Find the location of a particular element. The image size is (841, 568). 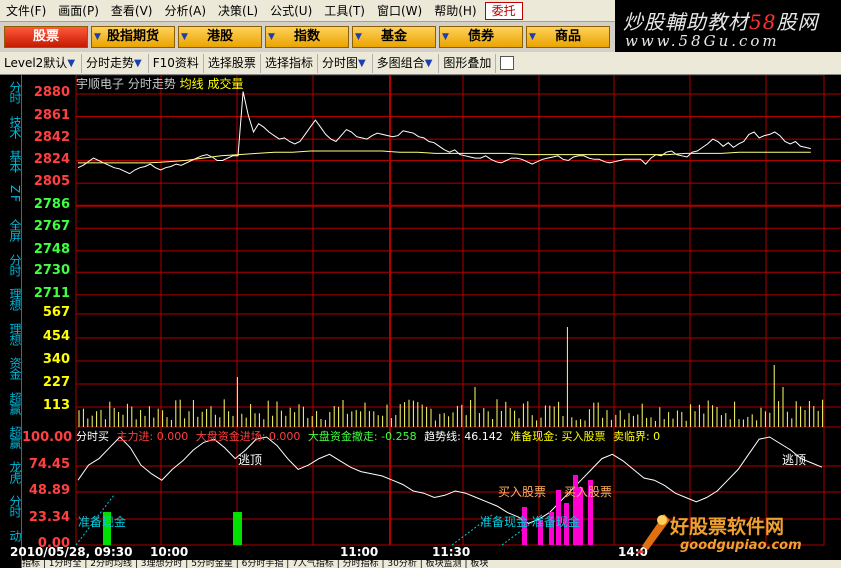

toolbar-item-7: 图形叠加 is located at coordinates (468, 63).